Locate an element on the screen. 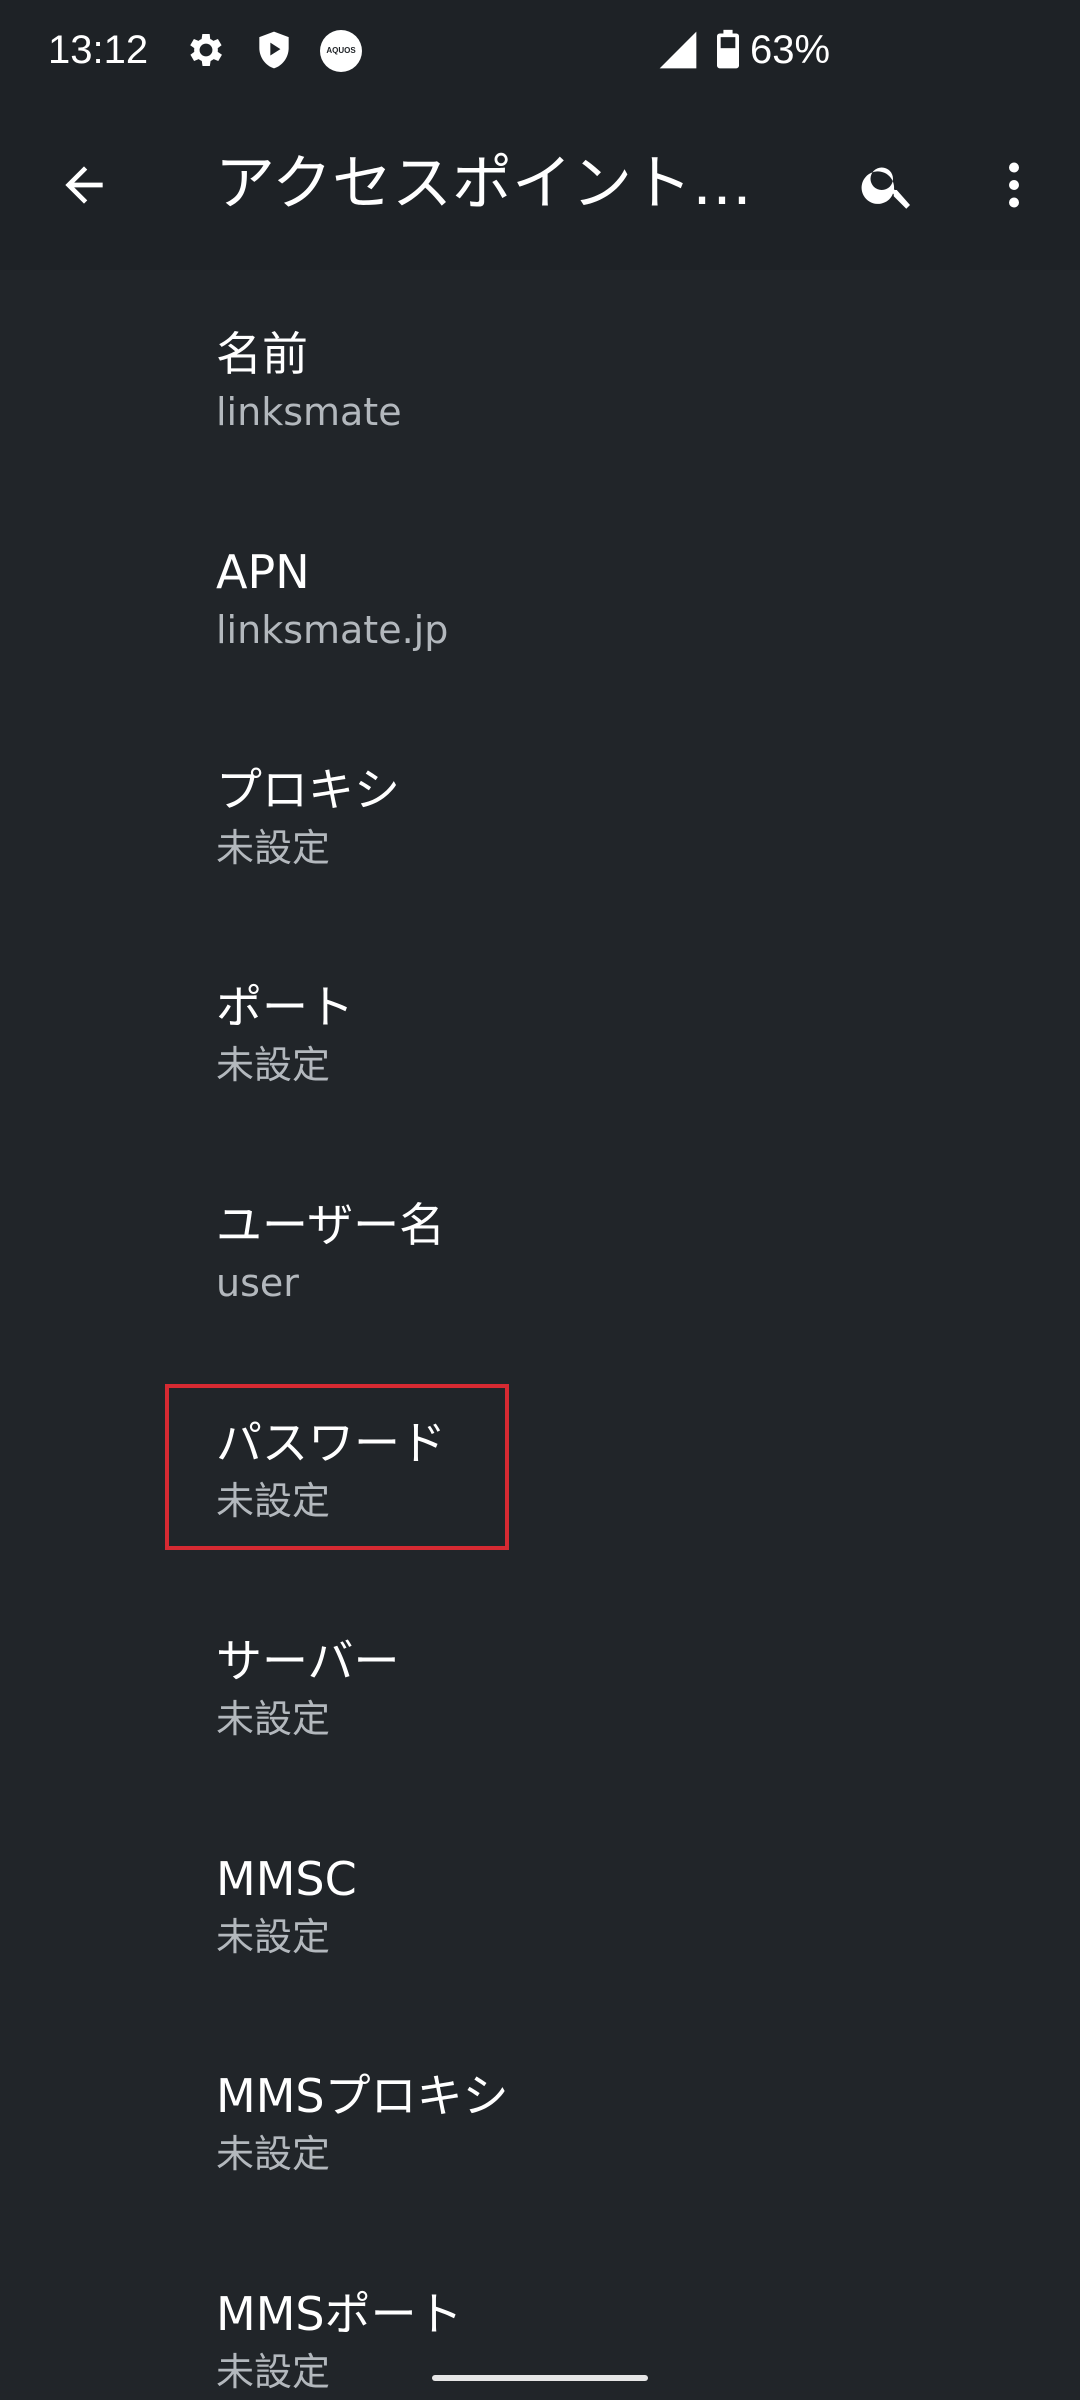 The height and width of the screenshot is (2400, 1080). item-title: ユーザー名 is located at coordinates (331, 1225).